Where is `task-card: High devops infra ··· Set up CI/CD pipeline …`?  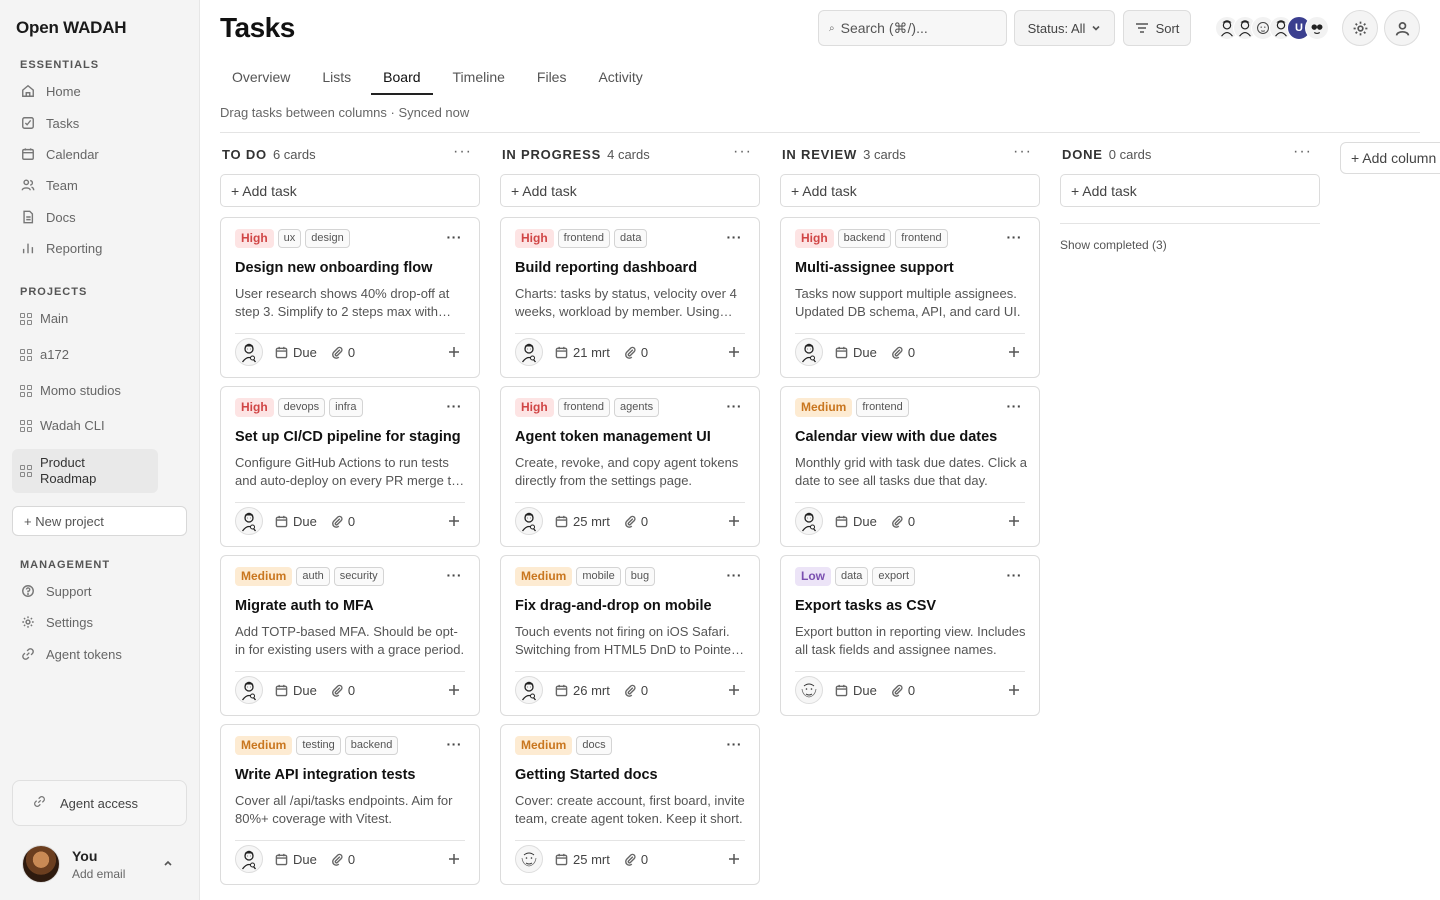 task-card: High devops infra ··· Set up CI/CD pipeline … is located at coordinates (350, 466).